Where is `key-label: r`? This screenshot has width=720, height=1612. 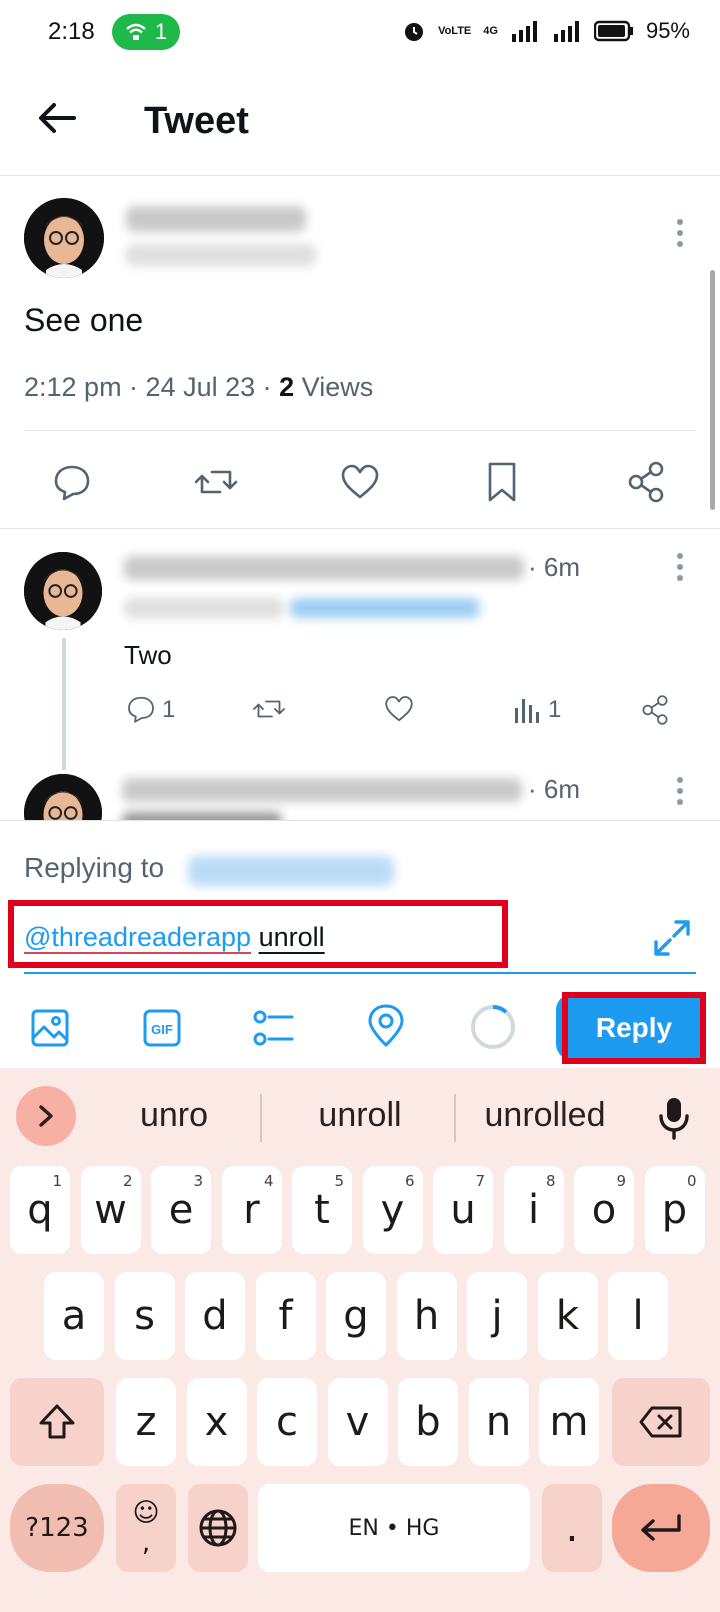 key-label: r is located at coordinates (251, 1210).